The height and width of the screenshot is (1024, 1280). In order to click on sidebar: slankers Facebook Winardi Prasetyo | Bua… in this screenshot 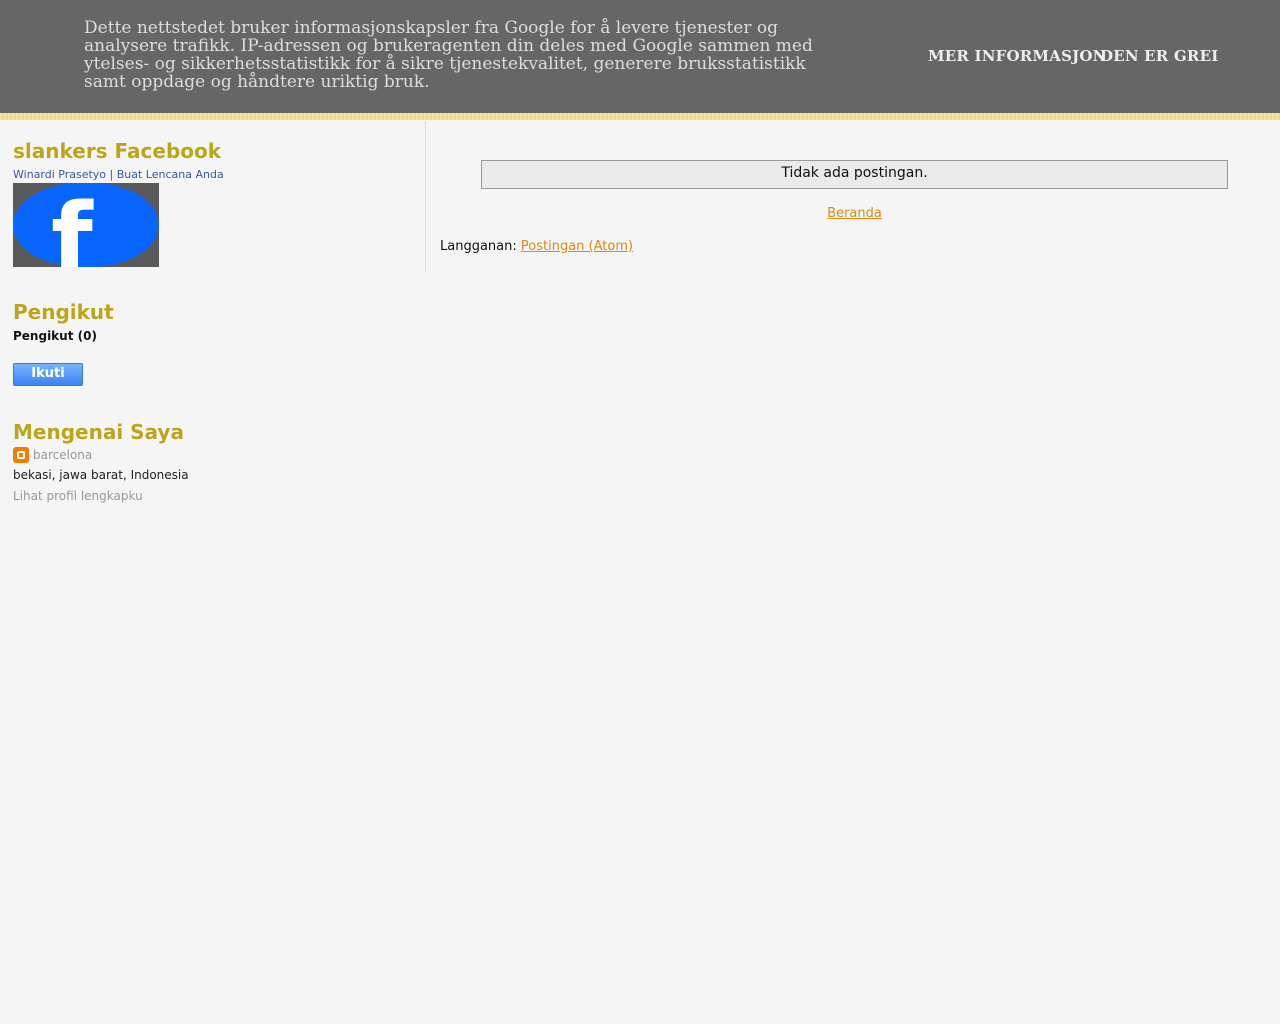, I will do `click(218, 311)`.